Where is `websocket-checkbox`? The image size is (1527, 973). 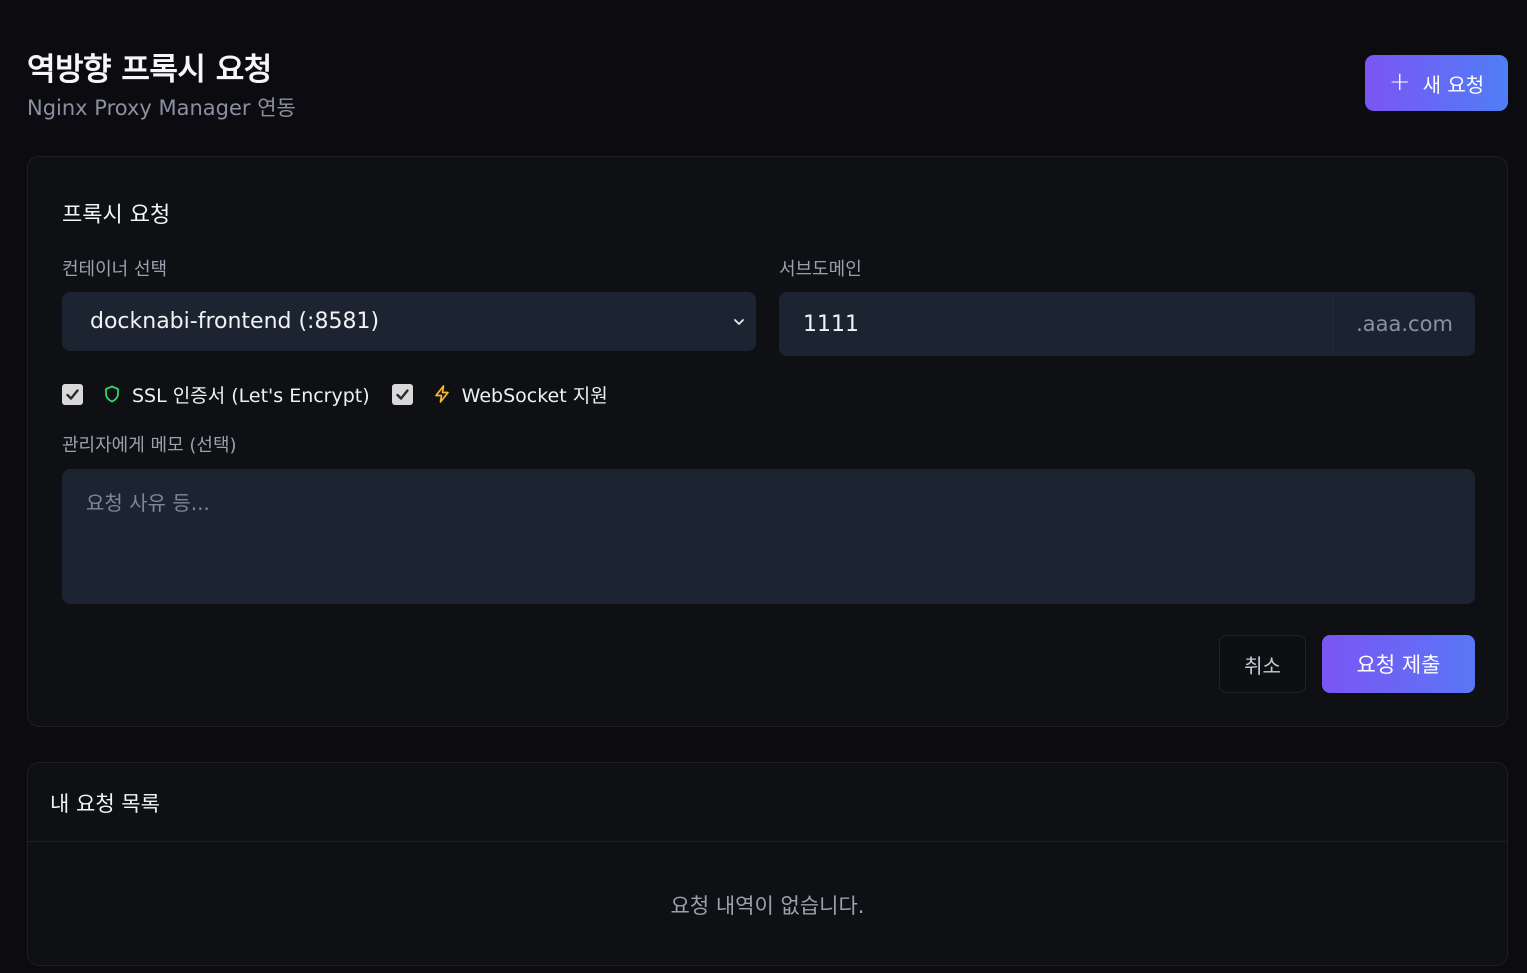 websocket-checkbox is located at coordinates (402, 394).